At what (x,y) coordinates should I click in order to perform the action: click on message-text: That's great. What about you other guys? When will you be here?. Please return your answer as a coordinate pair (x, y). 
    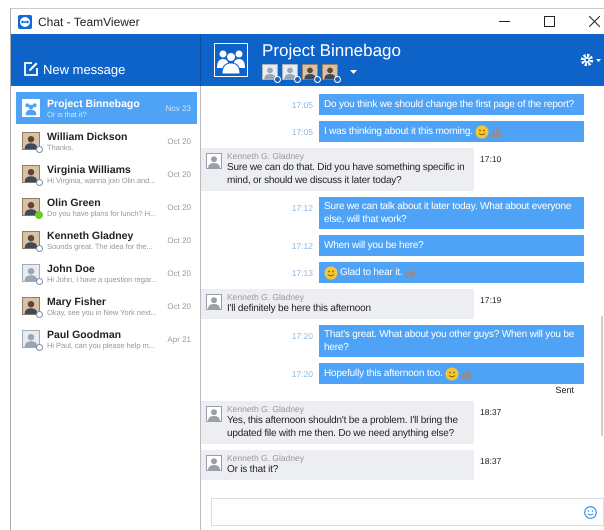
    Looking at the image, I should click on (450, 341).